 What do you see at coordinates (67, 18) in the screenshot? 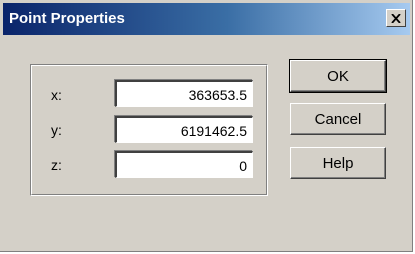
I see `dialog-title: Point Properties` at bounding box center [67, 18].